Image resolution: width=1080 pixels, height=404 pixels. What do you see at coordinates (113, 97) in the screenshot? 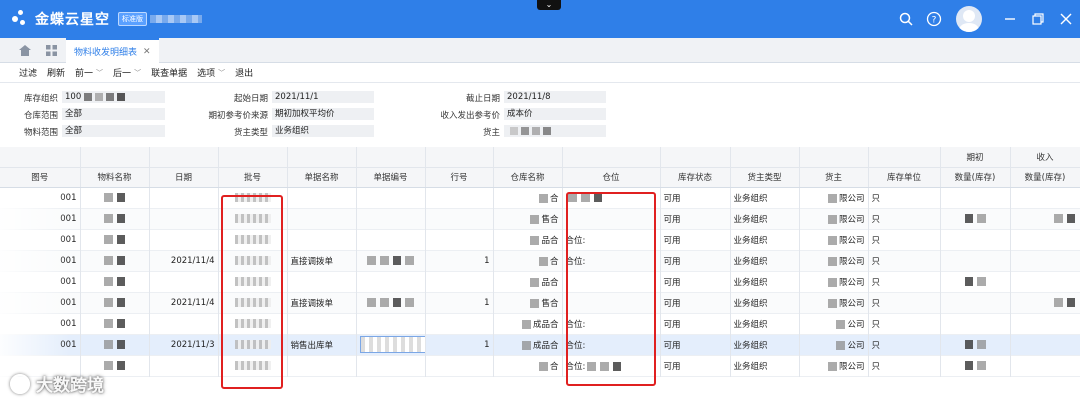
I see `stock-org-field: 100` at bounding box center [113, 97].